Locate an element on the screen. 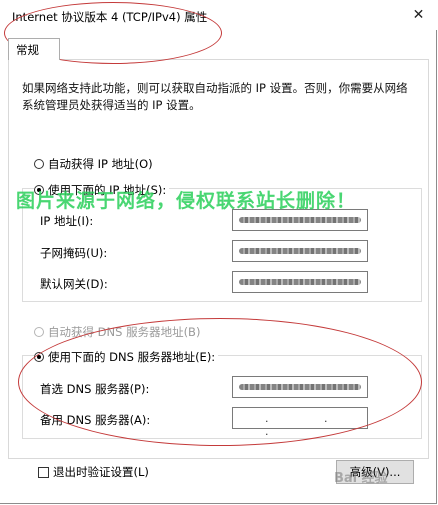 This screenshot has width=438, height=505. subnet-mask-input is located at coordinates (300, 251).